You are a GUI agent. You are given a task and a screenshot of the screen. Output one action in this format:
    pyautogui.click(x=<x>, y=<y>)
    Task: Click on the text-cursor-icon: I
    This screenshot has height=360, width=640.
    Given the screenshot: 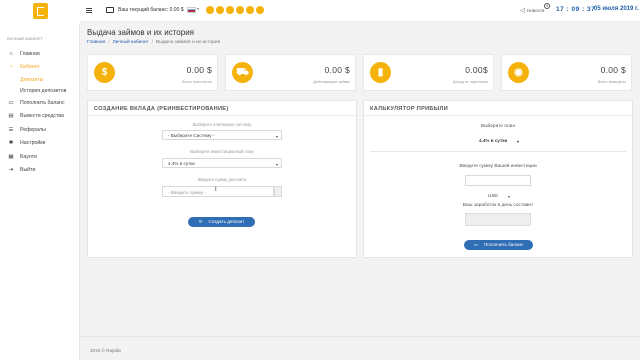 What is the action you would take?
    pyautogui.click(x=216, y=190)
    